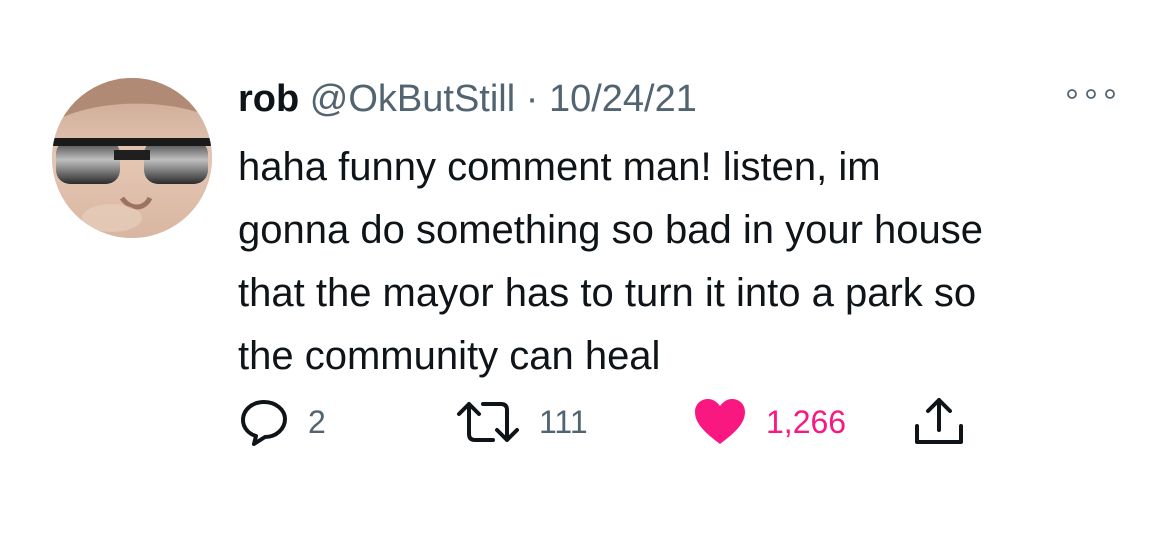 The height and width of the screenshot is (545, 1170). I want to click on retweet-count: 111, so click(563, 421).